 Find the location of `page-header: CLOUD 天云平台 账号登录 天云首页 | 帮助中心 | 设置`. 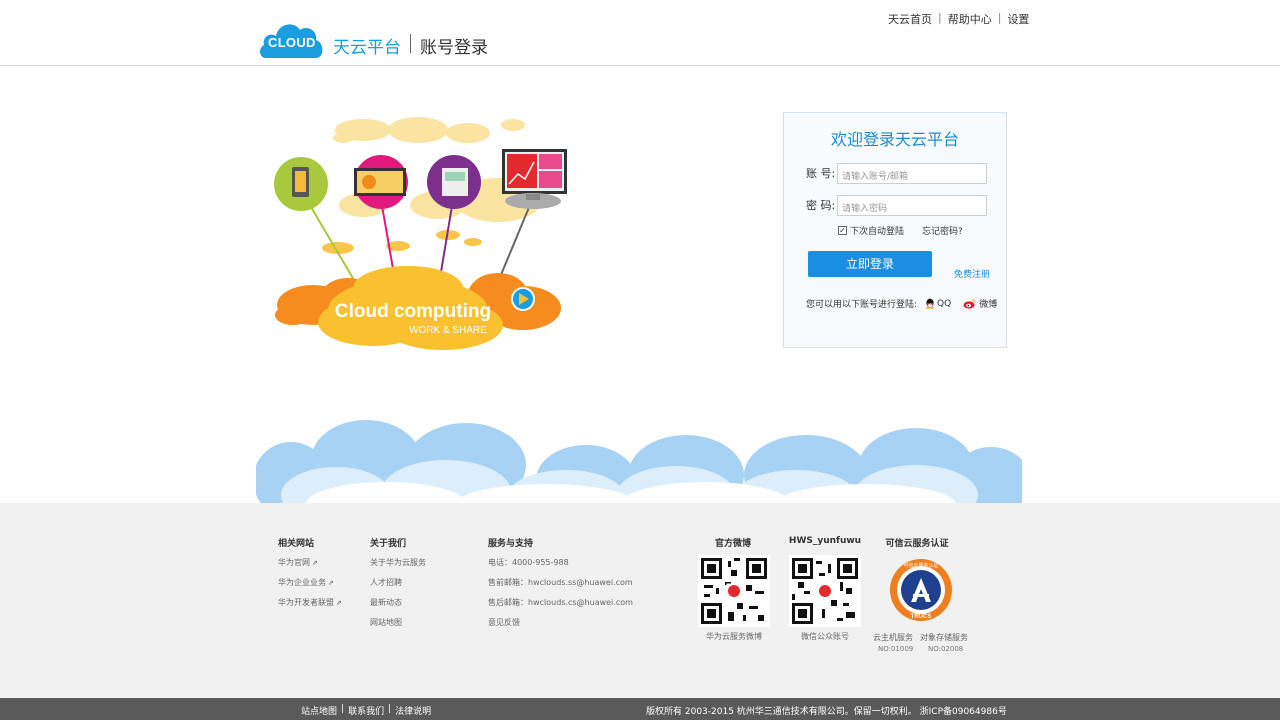

page-header: CLOUD 天云平台 账号登录 天云首页 | 帮助中心 | 设置 is located at coordinates (640, 33).